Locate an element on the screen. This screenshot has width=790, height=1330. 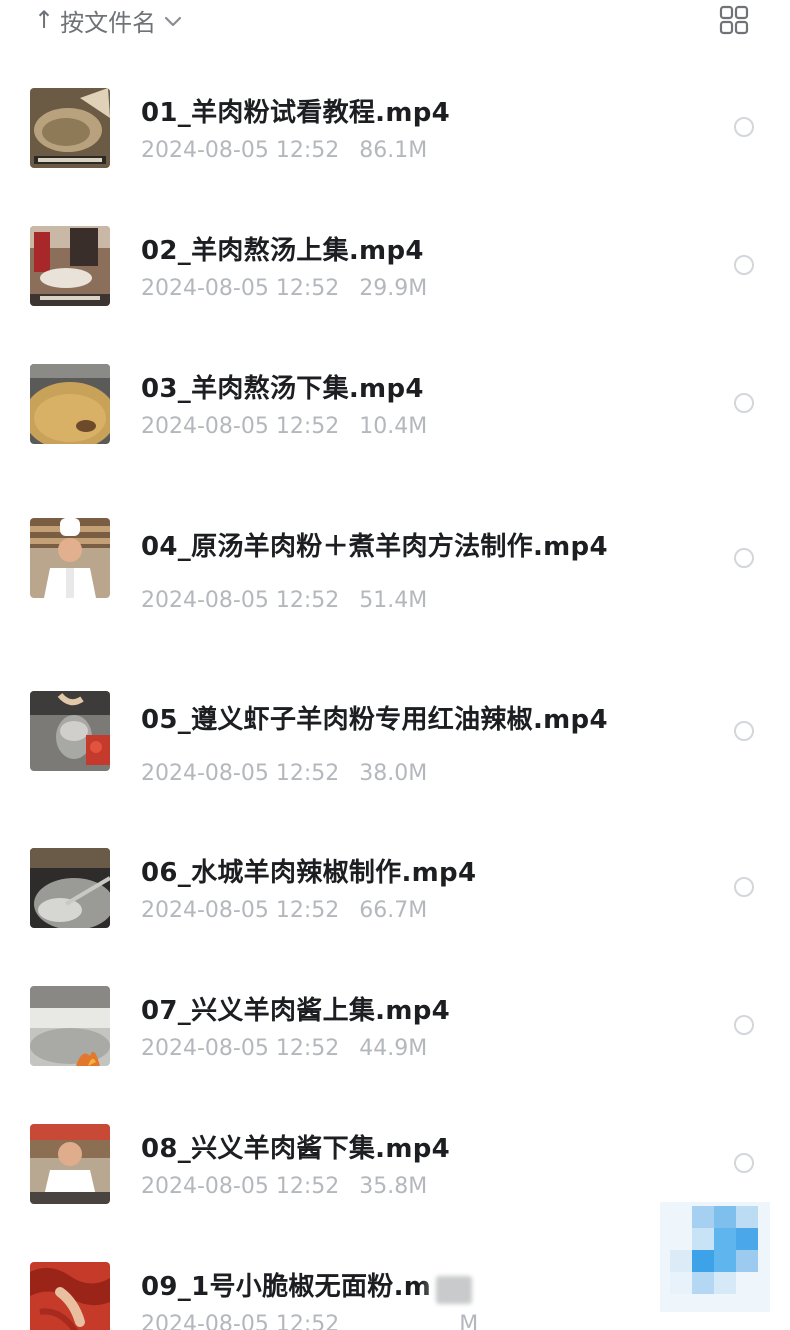
file-name: 09_1号小脆椒无面粉.m is located at coordinates (286, 1287).